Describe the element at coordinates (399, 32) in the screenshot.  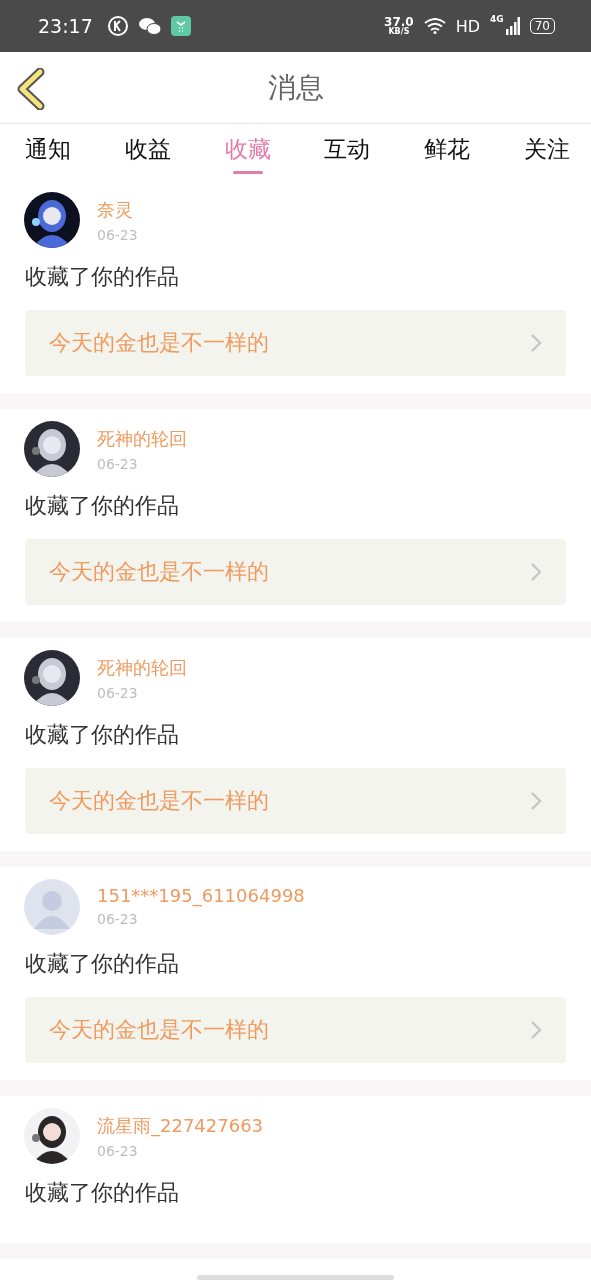
I see `speed-unit: KB/S` at that location.